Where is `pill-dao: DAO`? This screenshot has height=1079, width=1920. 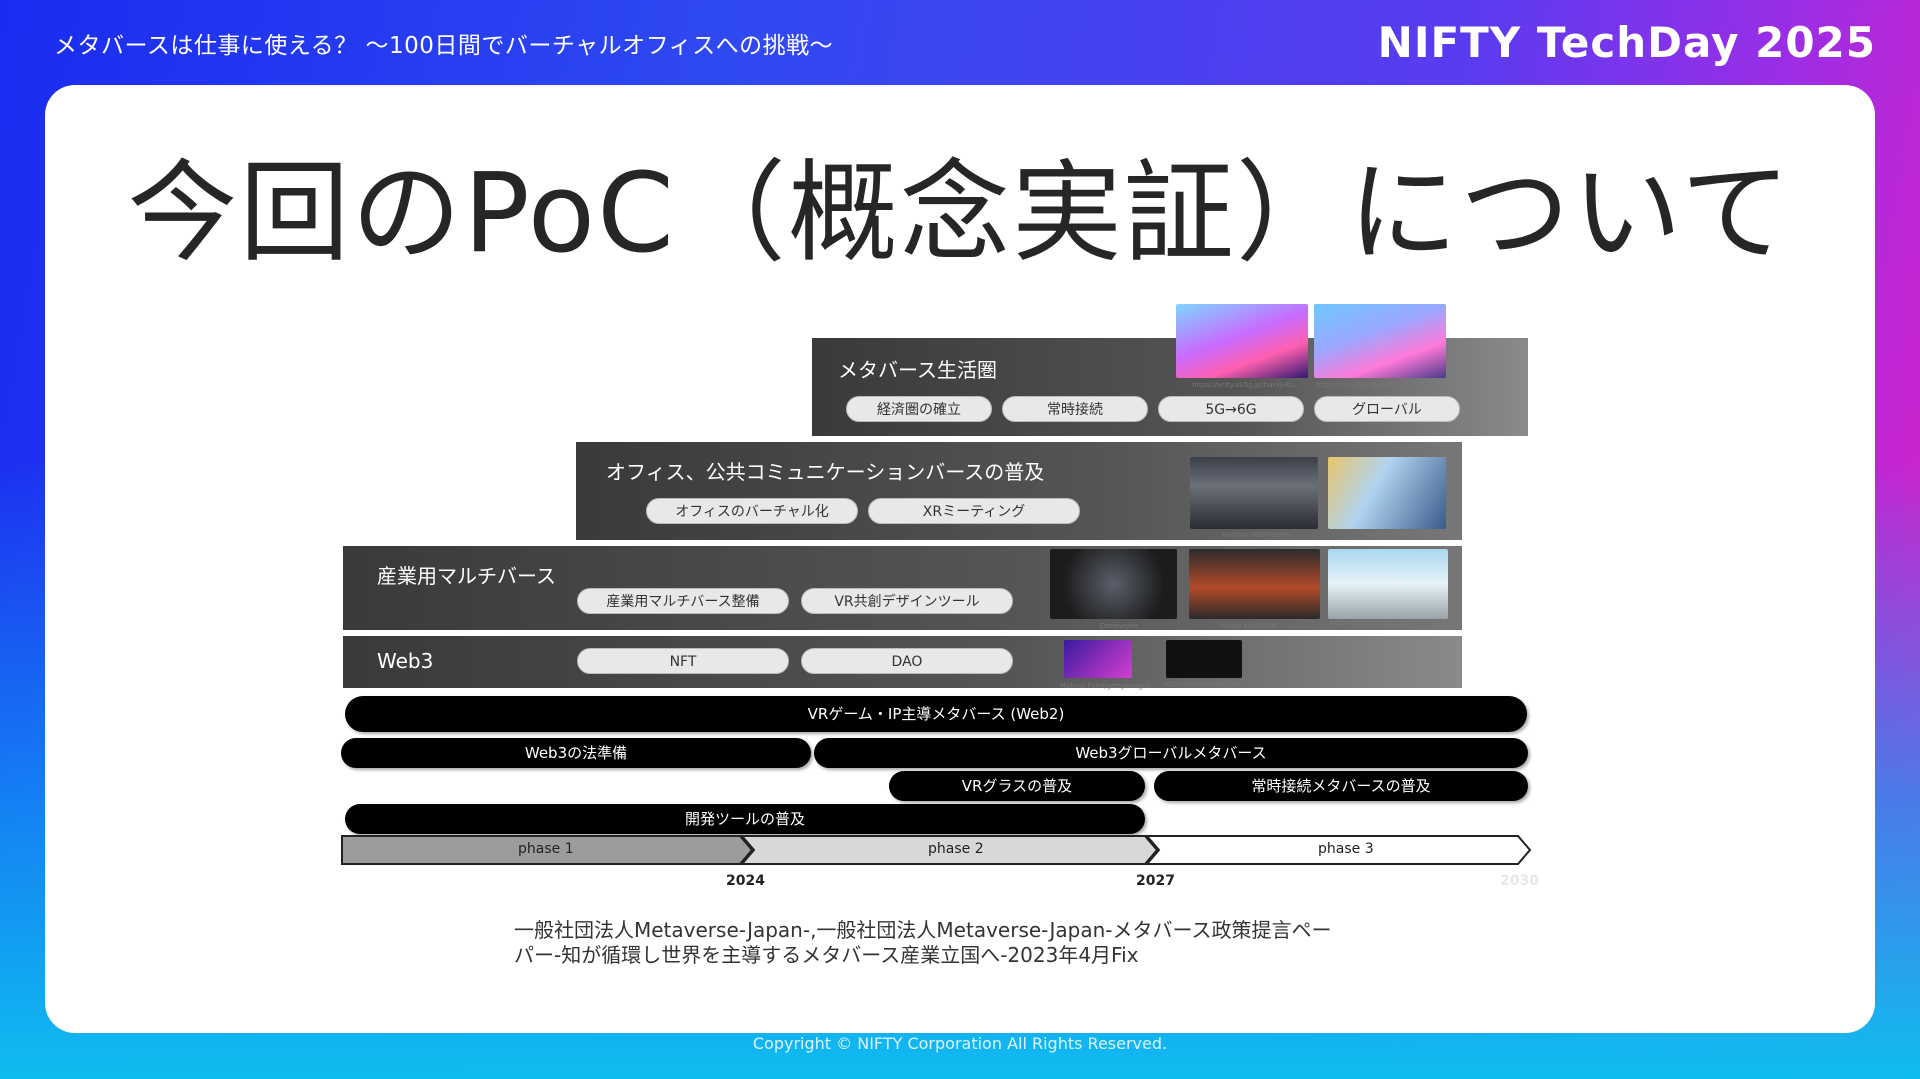 pill-dao: DAO is located at coordinates (907, 661).